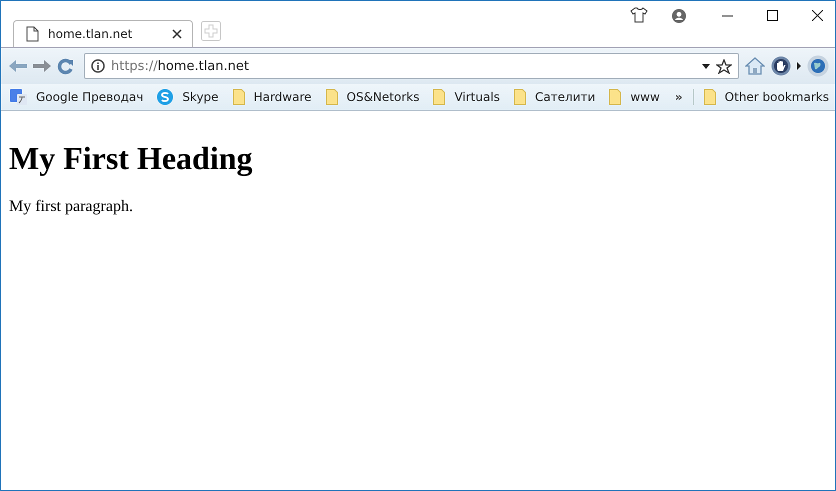 Image resolution: width=836 pixels, height=491 pixels. What do you see at coordinates (755, 66) in the screenshot?
I see `home-icon` at bounding box center [755, 66].